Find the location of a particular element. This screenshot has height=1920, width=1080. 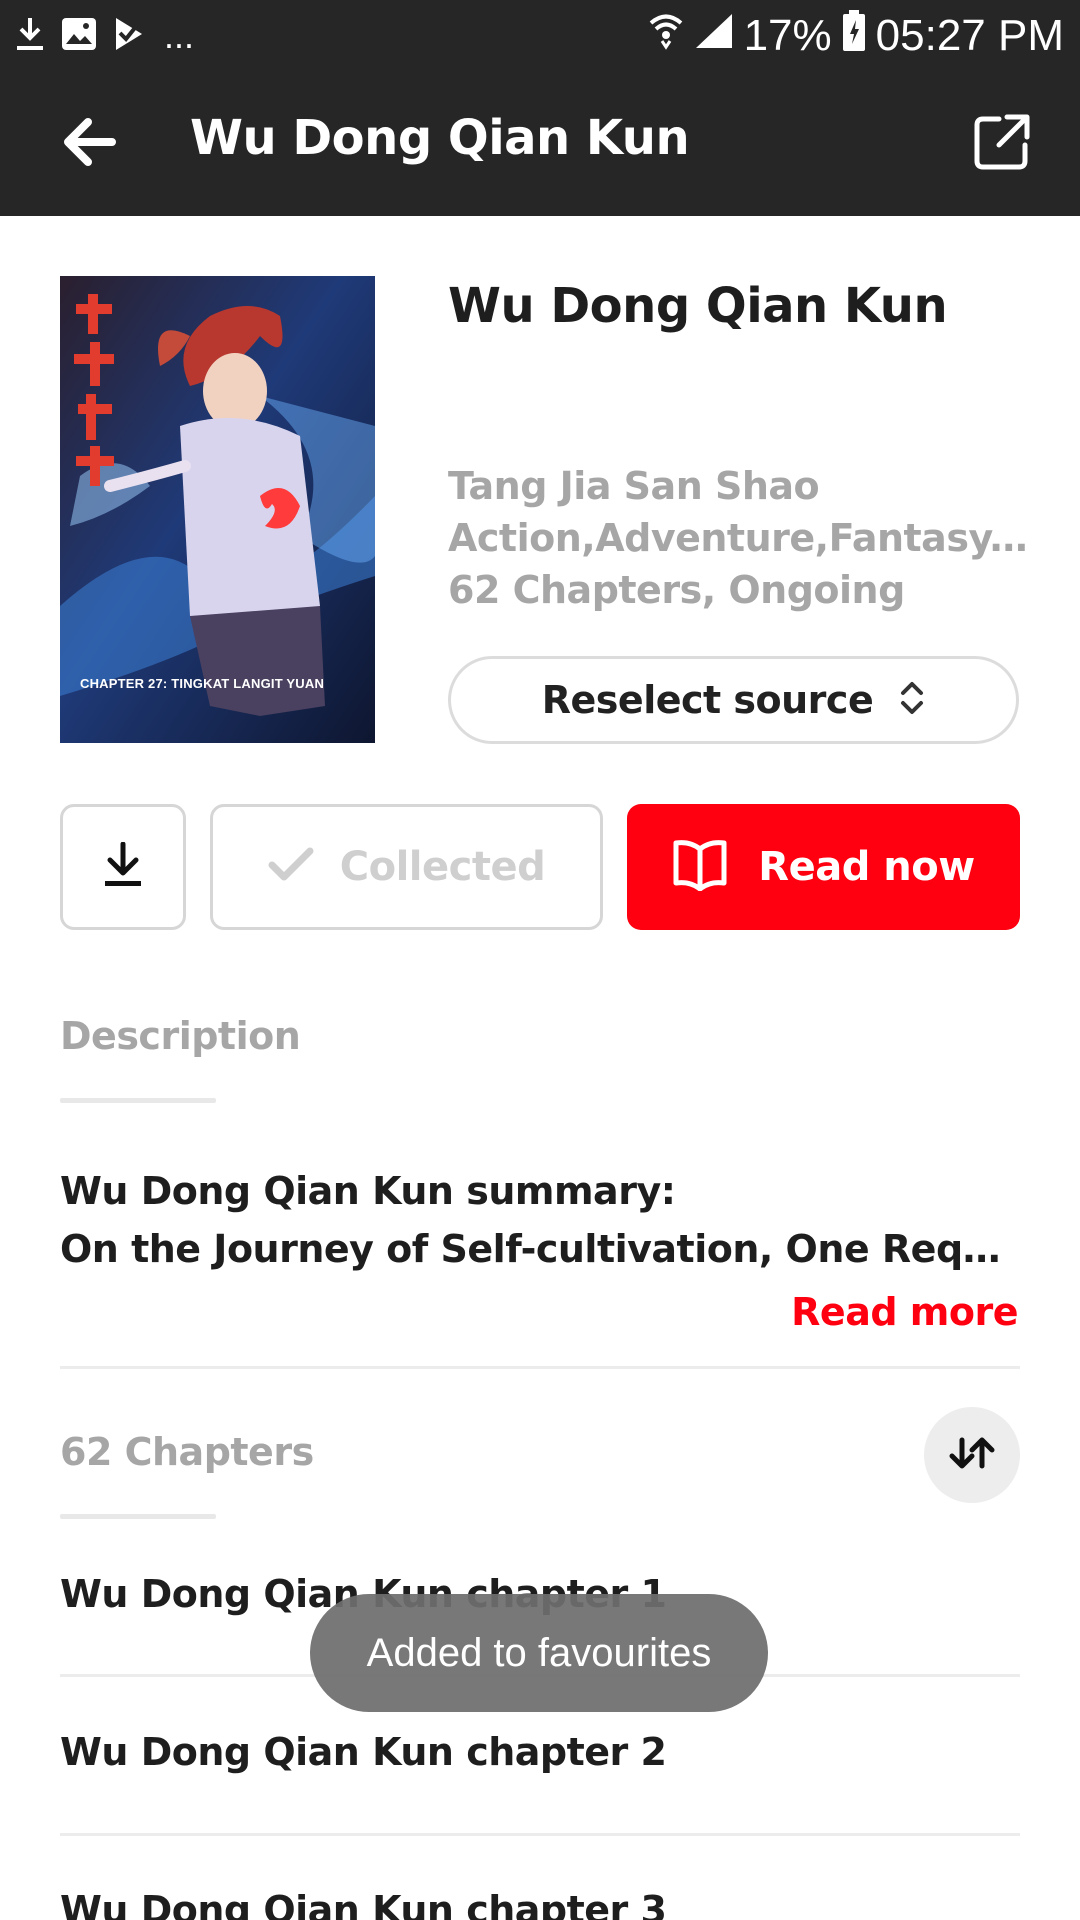

cover-caption: CHAPTER 27: TINGKAT LANGIT YUAN is located at coordinates (202, 683).